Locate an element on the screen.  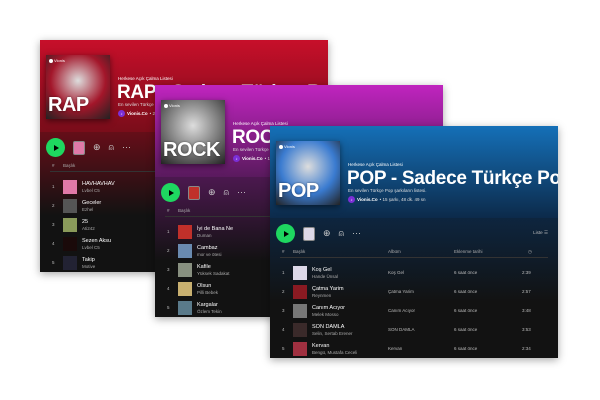
track-artist: Özlem Tekin is located at coordinates (209, 311).